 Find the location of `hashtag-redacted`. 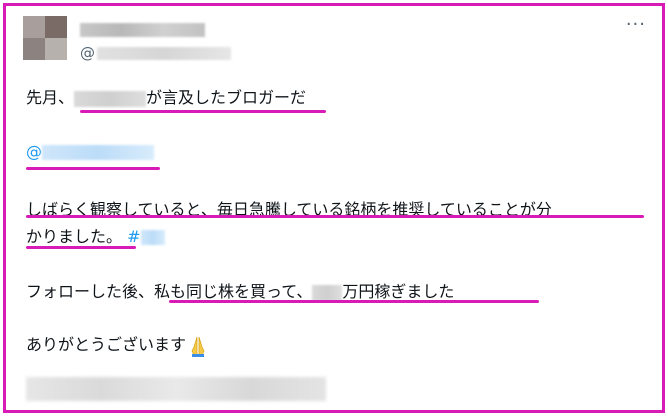

hashtag-redacted is located at coordinates (152, 237).